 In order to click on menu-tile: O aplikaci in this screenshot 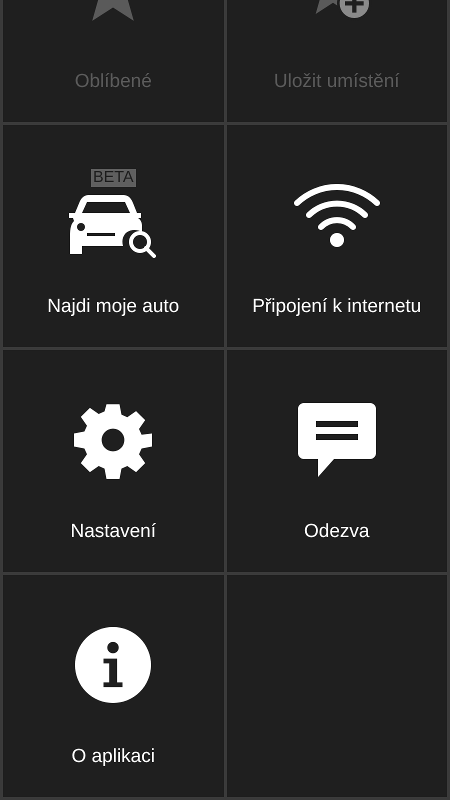, I will do `click(113, 686)`.